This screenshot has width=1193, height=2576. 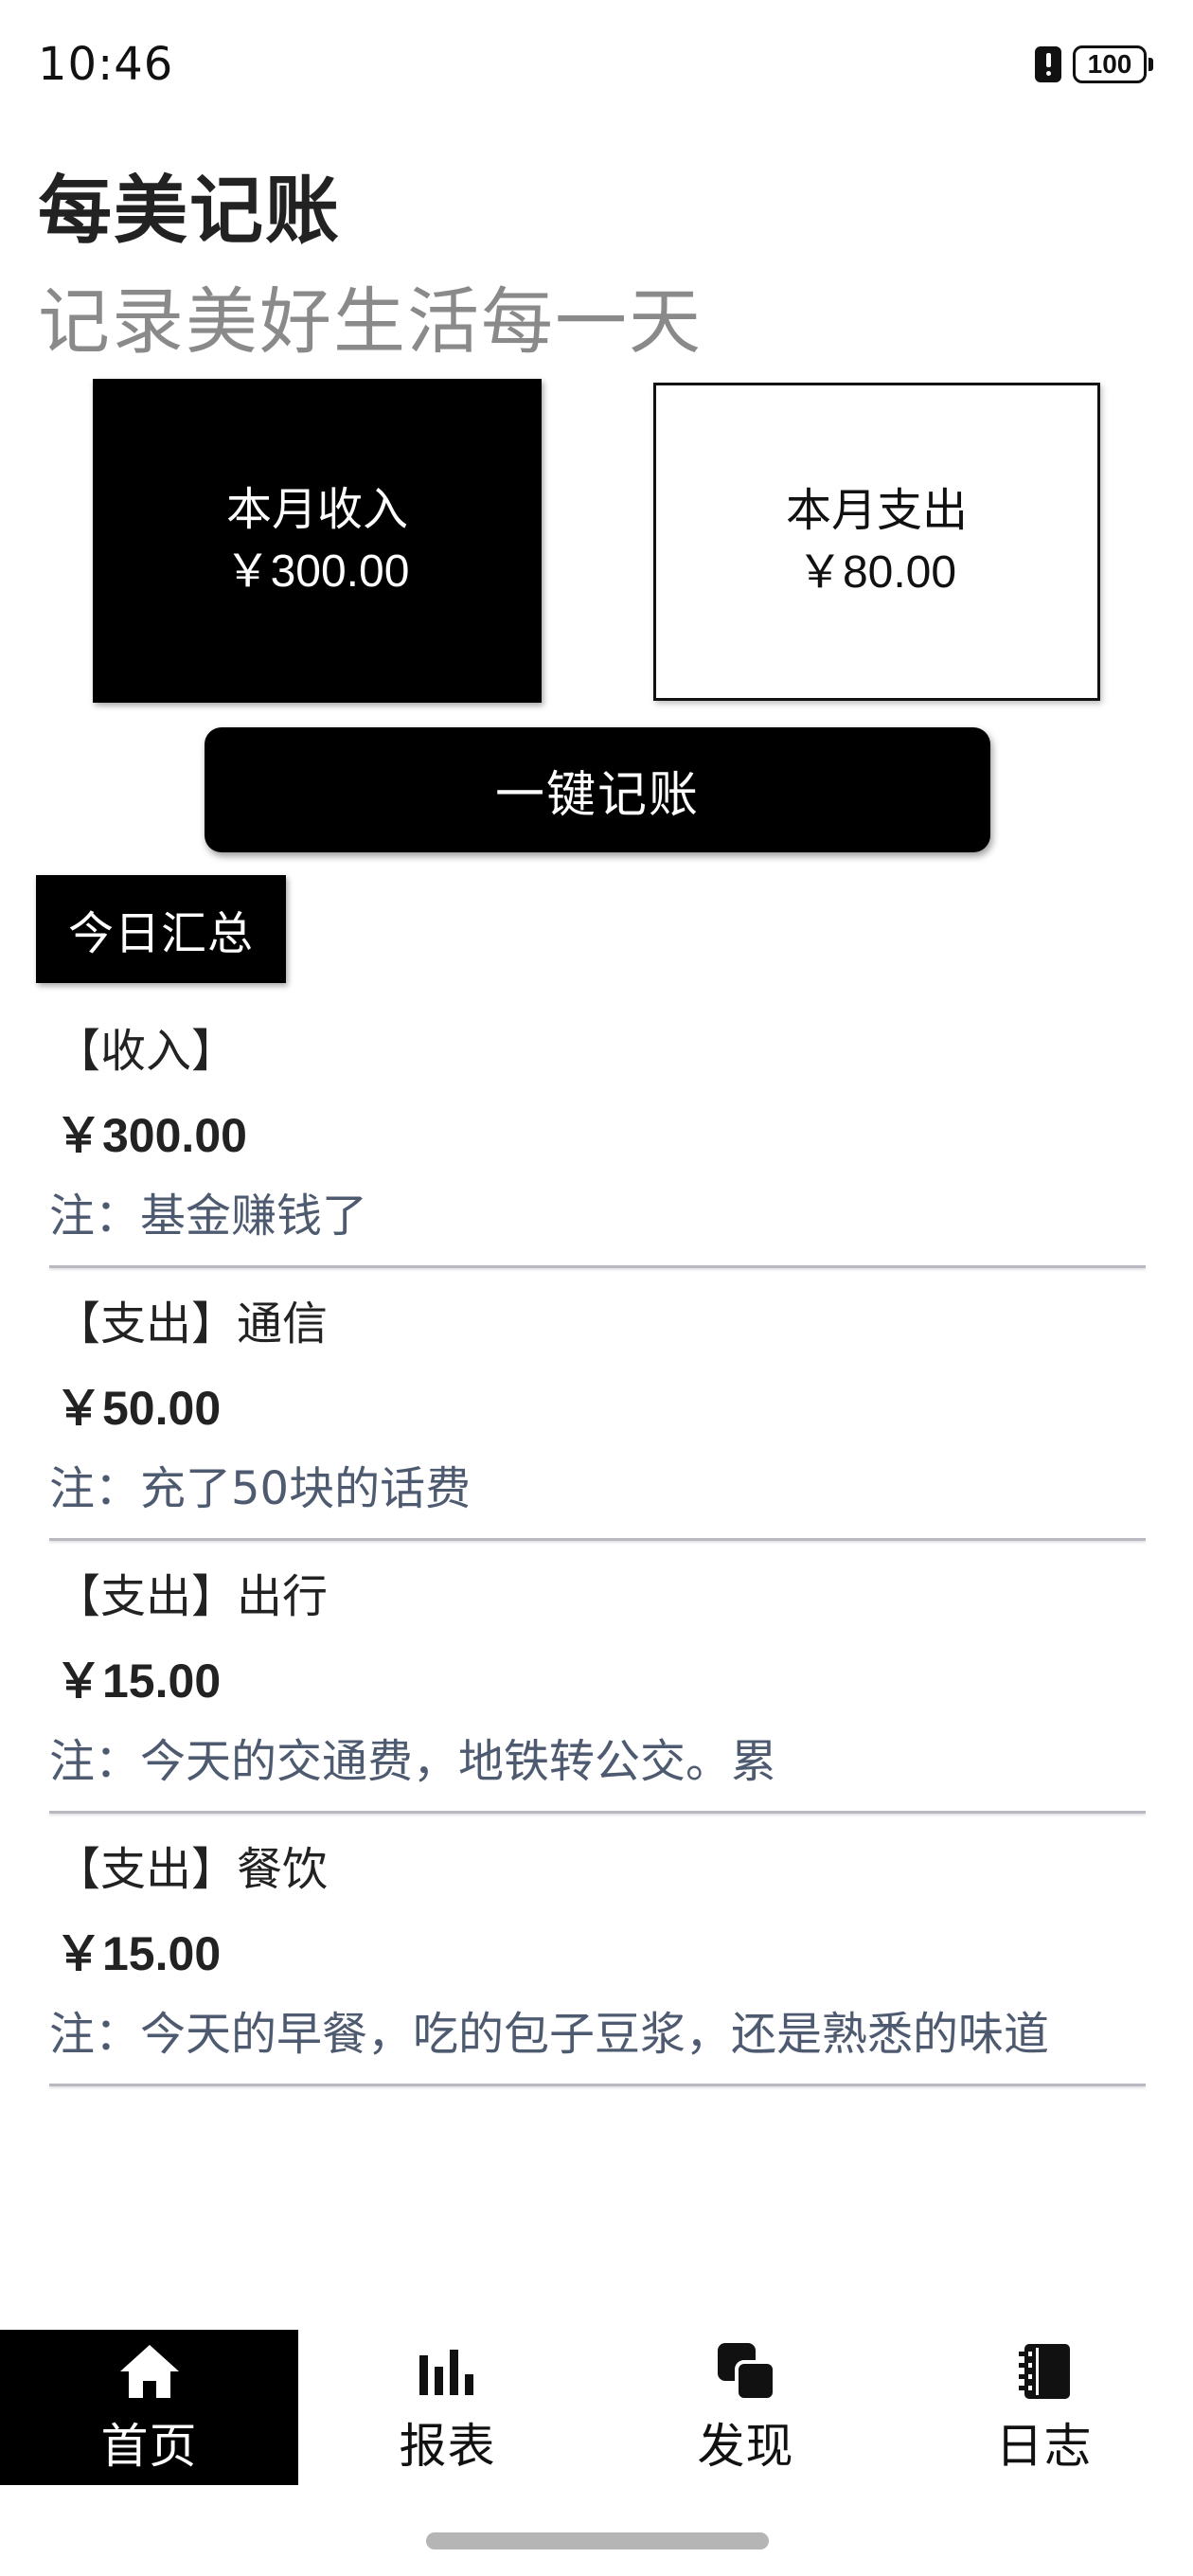 I want to click on home-icon, so click(x=149, y=2371).